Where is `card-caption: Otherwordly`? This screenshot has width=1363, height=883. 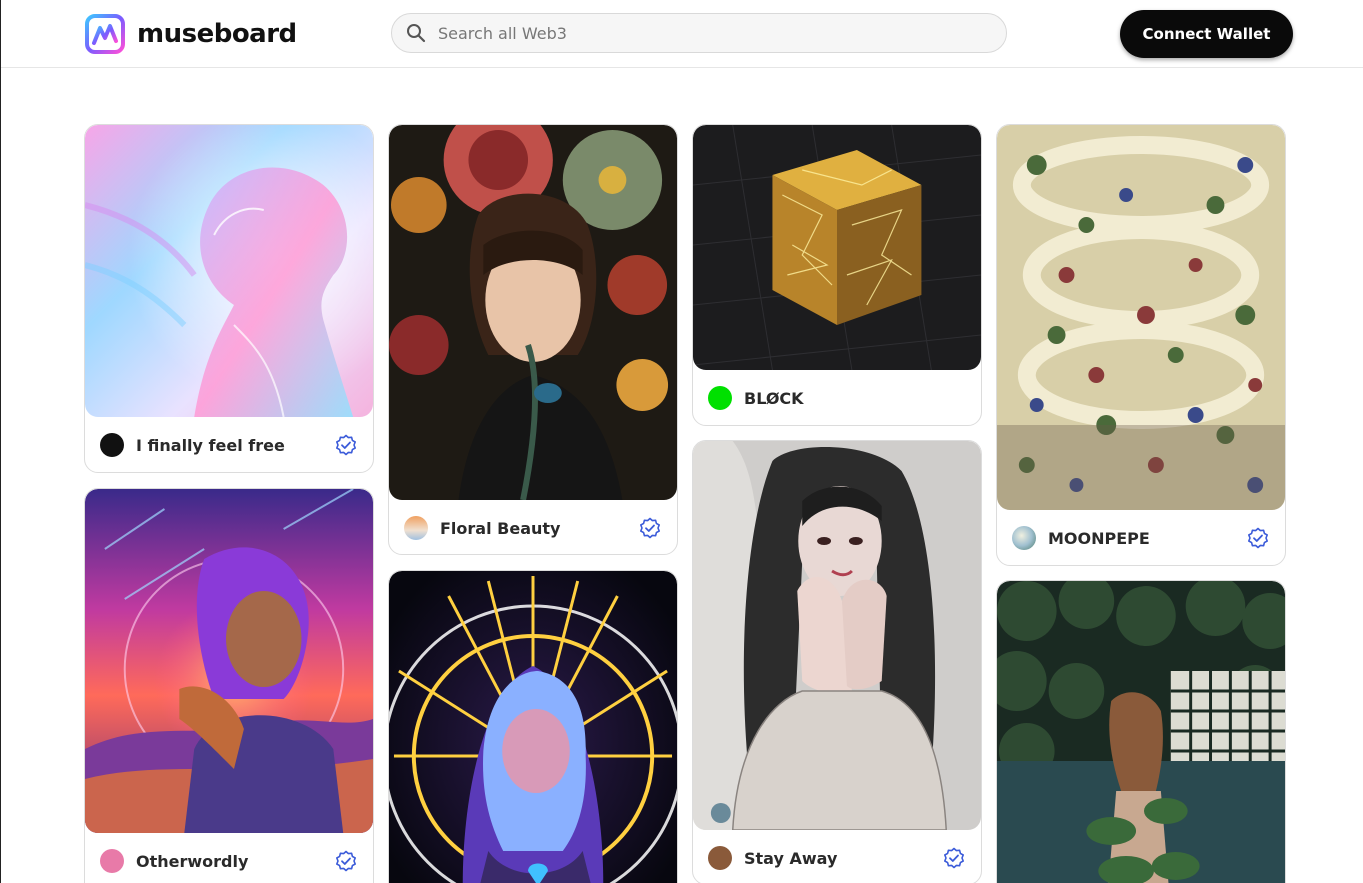
card-caption: Otherwordly is located at coordinates (229, 858).